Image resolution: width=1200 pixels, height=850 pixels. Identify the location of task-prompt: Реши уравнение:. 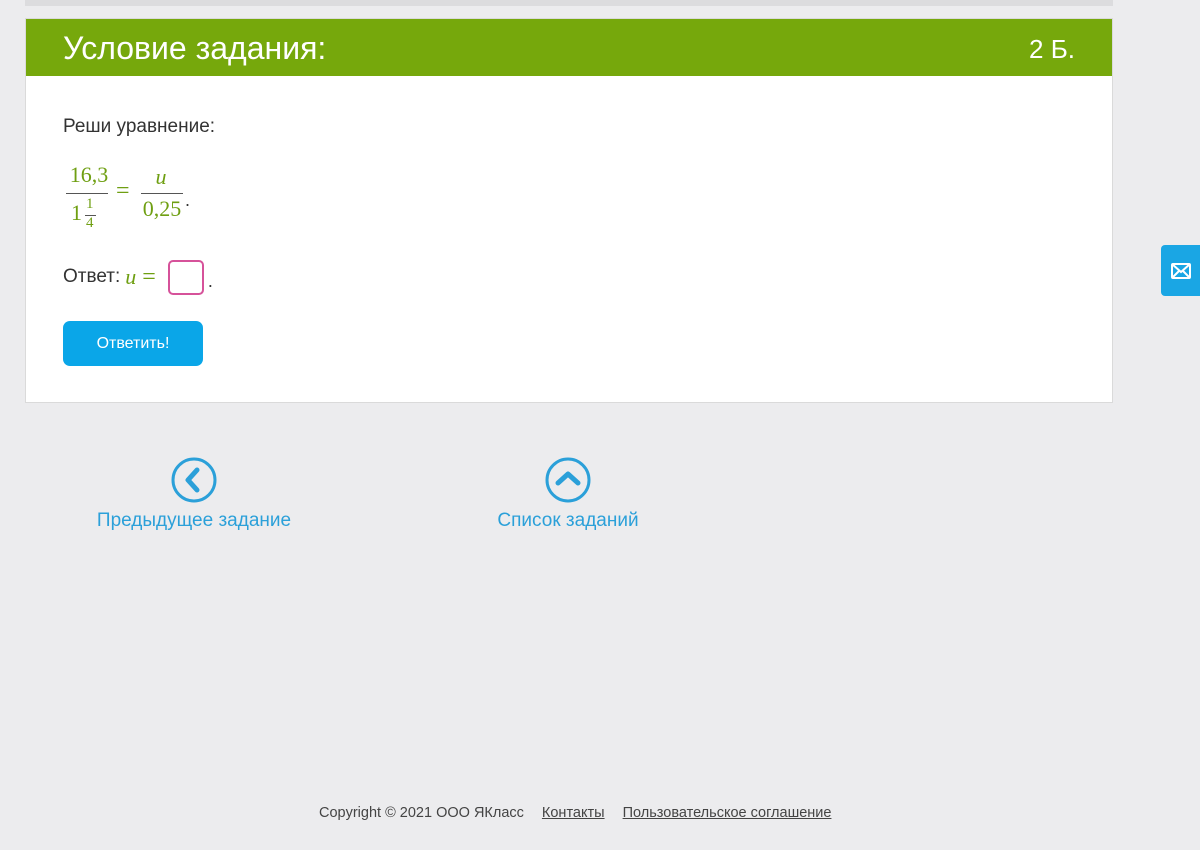
(139, 126).